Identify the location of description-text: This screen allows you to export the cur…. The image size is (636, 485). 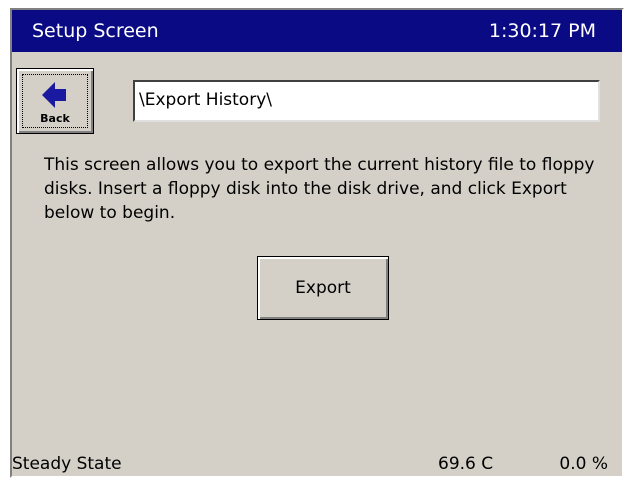
(319, 189).